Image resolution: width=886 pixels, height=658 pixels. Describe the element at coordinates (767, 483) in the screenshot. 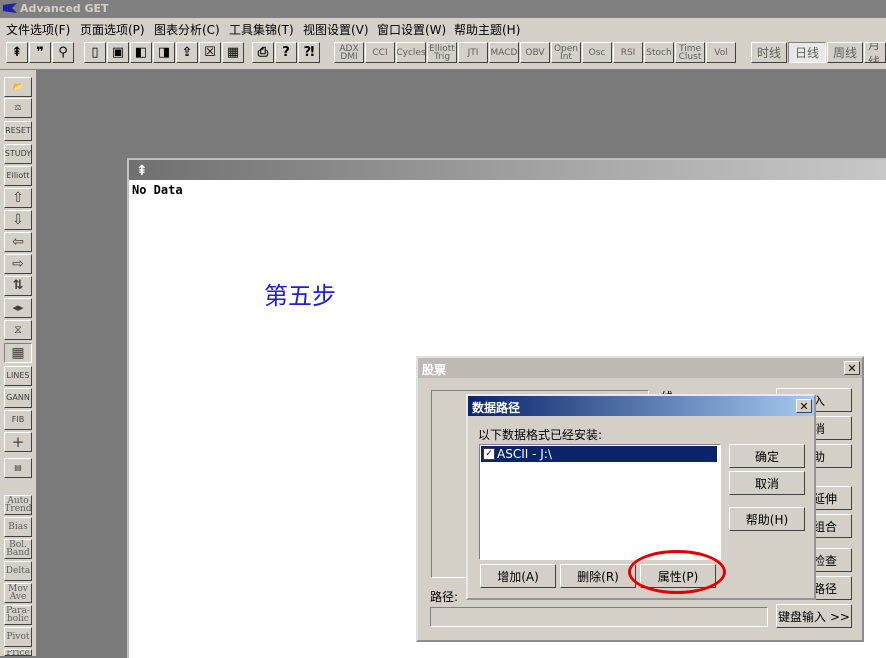

I see `cancel-button: 取消` at that location.